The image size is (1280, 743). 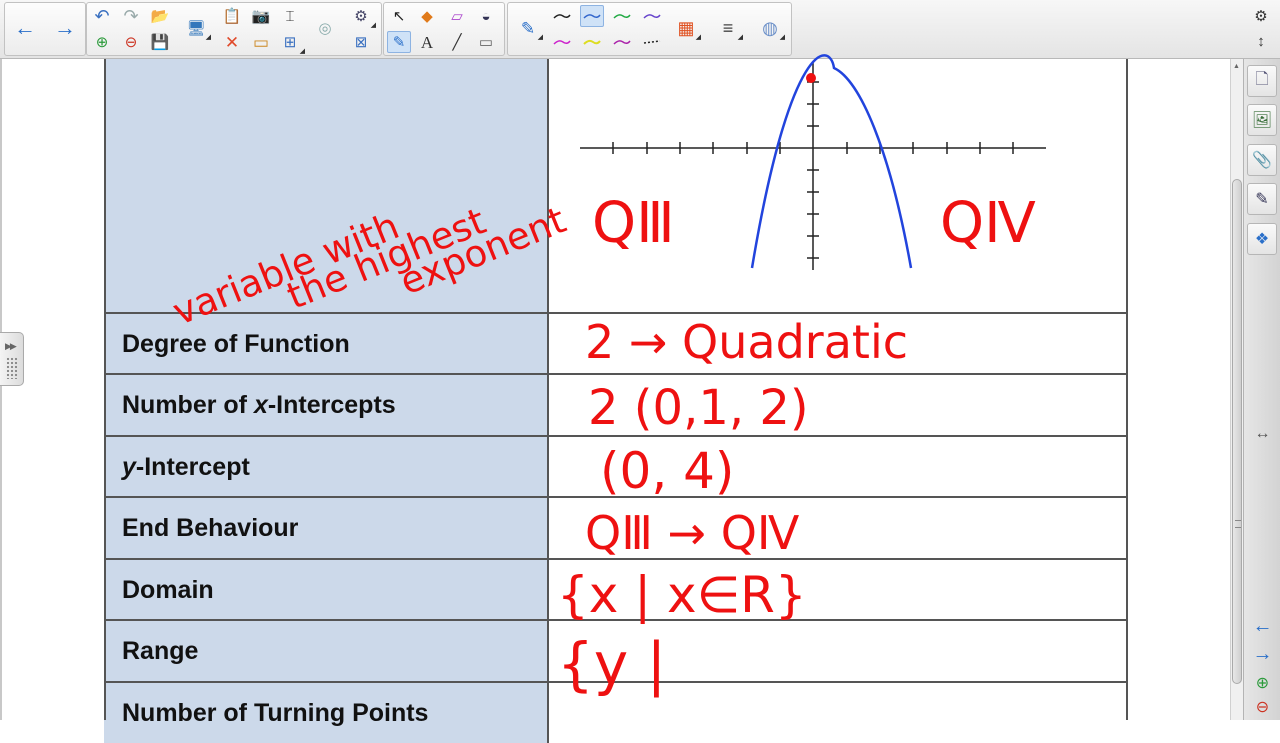 I want to click on table-row: Domain, so click(x=326, y=590).